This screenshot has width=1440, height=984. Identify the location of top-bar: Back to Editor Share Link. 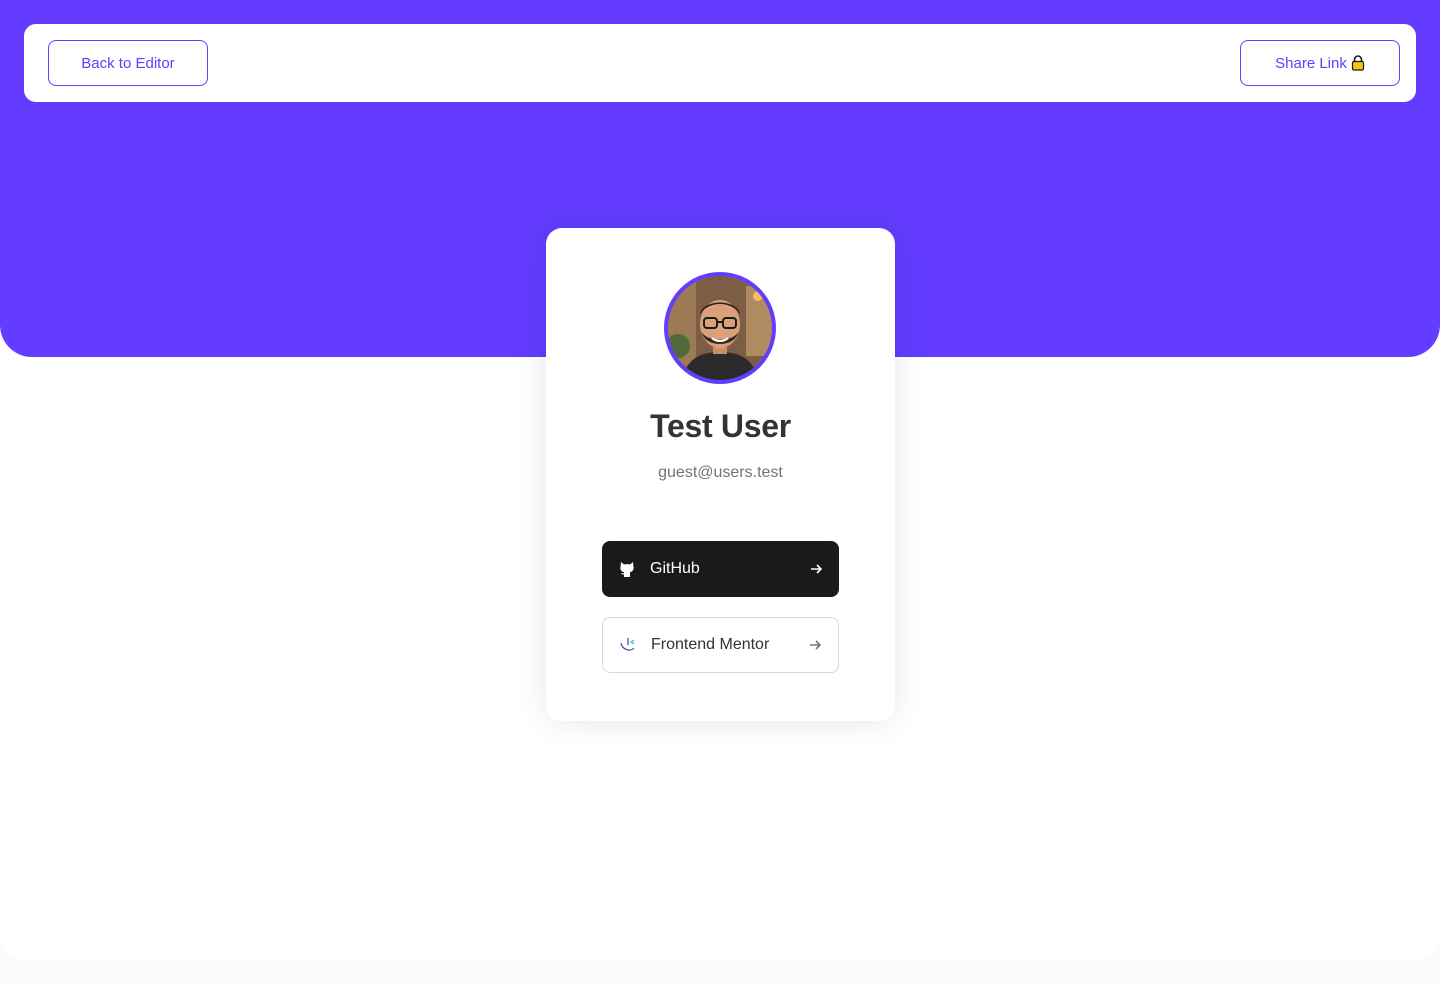
(720, 63).